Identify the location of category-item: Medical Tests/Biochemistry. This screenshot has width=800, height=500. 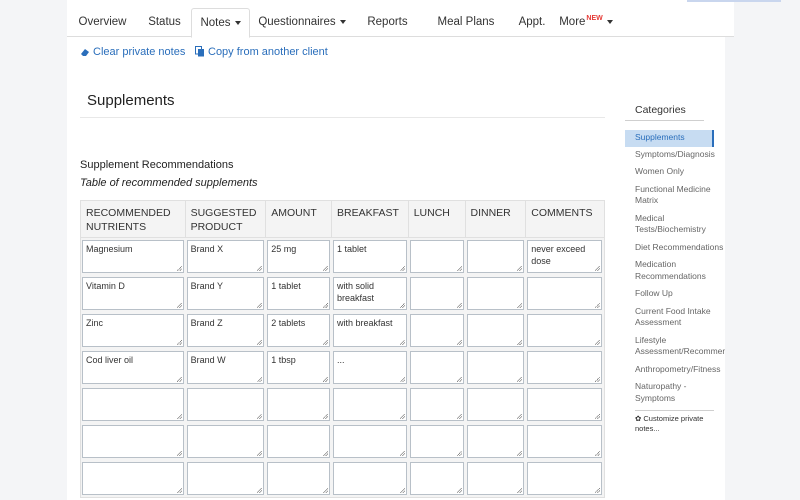
(675, 225).